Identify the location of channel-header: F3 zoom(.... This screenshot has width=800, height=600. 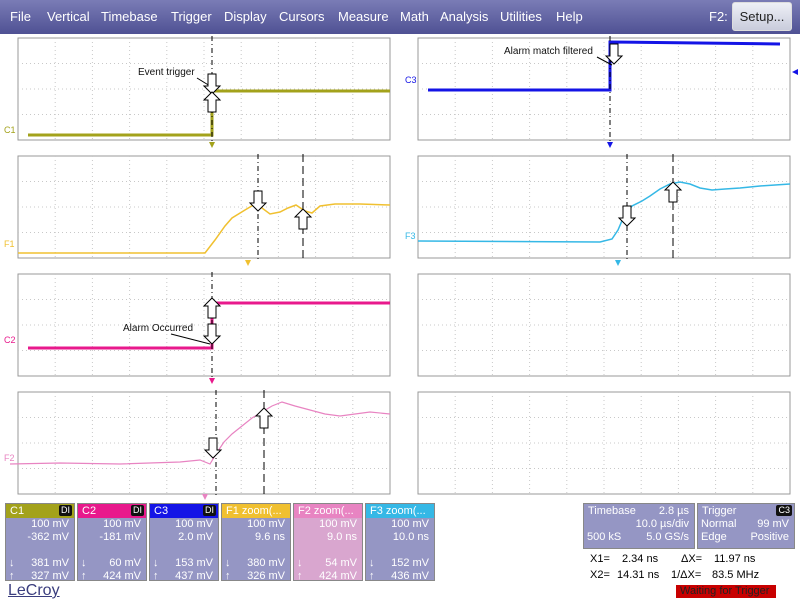
(400, 511).